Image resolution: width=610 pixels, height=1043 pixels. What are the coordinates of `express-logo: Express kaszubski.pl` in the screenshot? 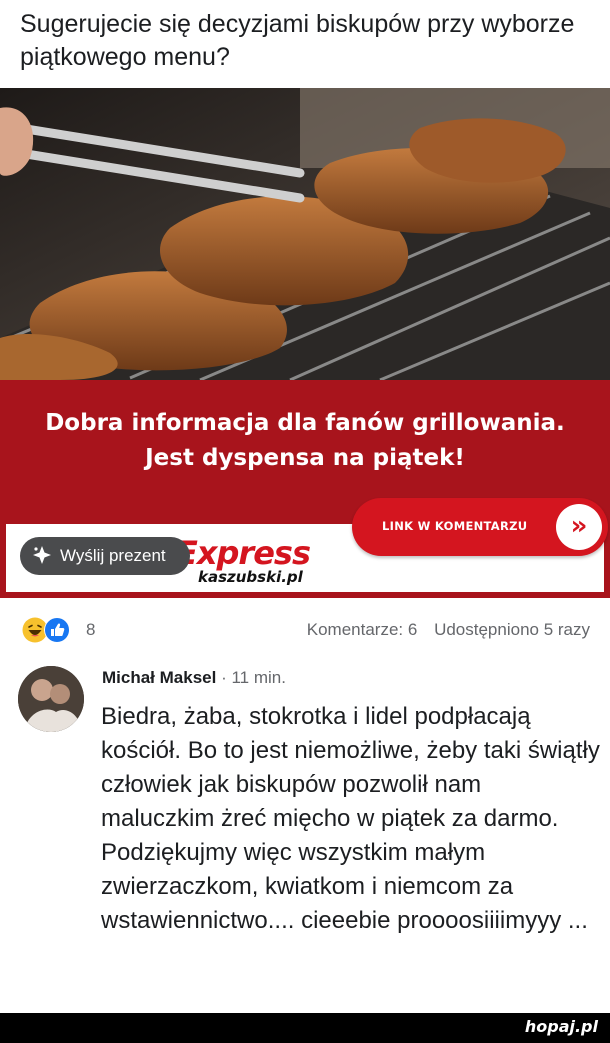 It's located at (266, 562).